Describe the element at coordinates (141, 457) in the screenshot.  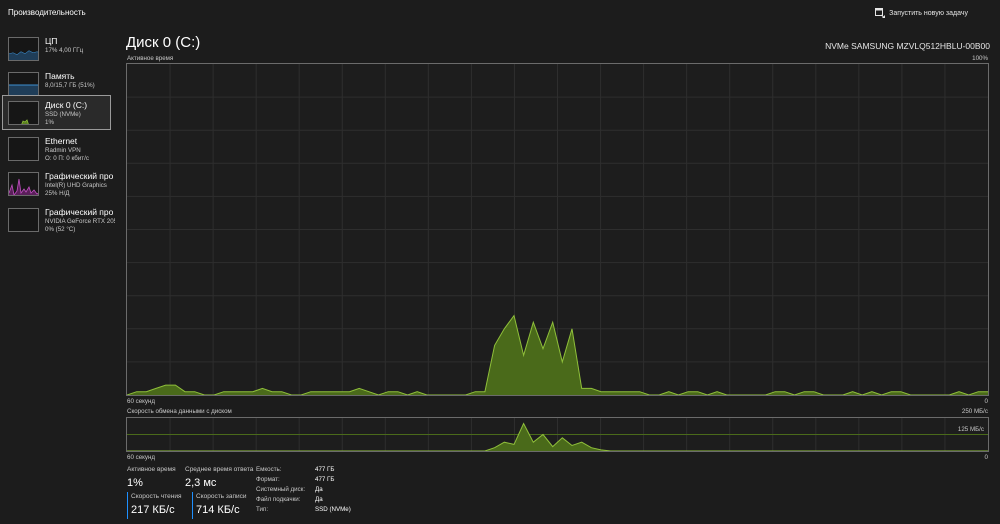
I see `transfer-rate-duration-label: 60 секунд` at that location.